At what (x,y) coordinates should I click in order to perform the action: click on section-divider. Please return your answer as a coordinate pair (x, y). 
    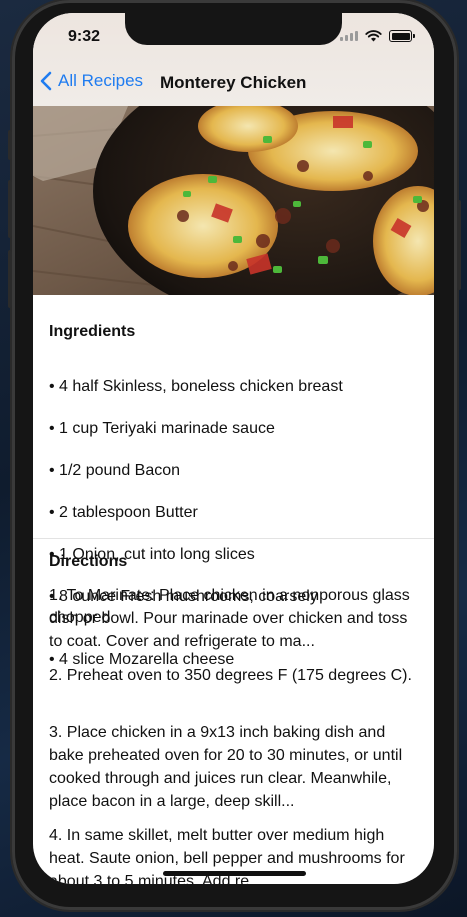
    Looking at the image, I should click on (233, 538).